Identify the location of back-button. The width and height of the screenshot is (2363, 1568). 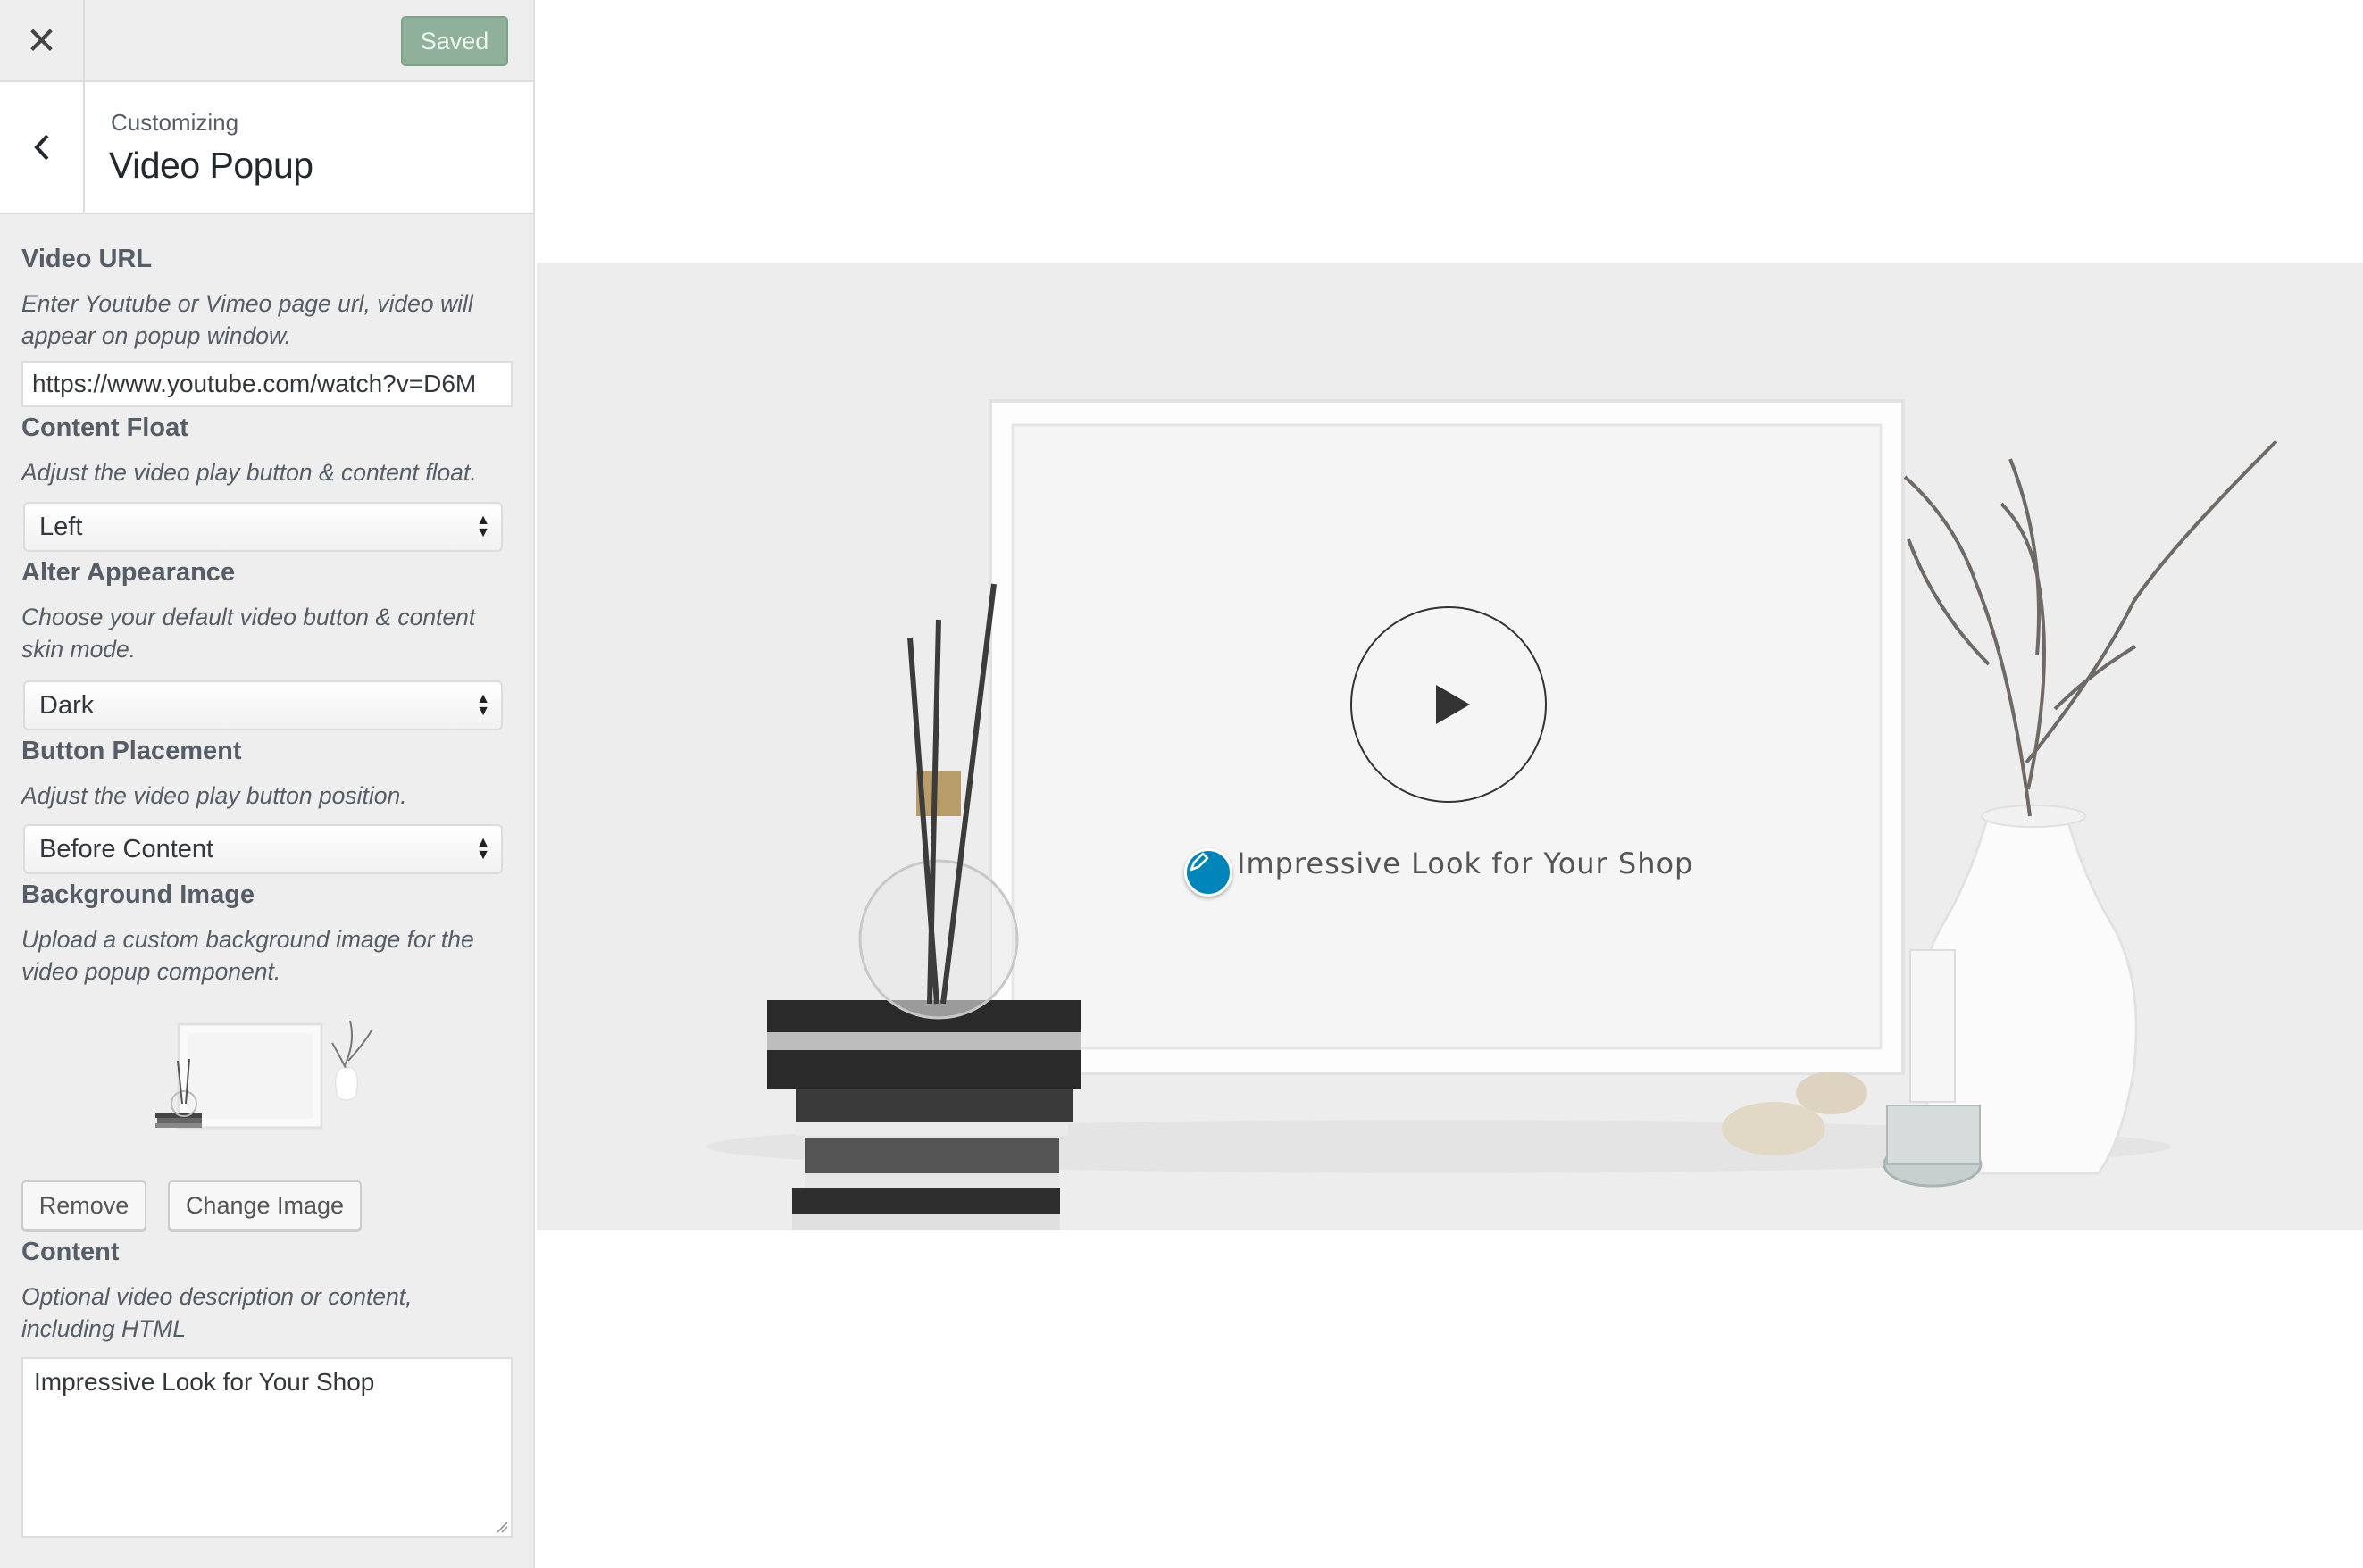
(43, 147).